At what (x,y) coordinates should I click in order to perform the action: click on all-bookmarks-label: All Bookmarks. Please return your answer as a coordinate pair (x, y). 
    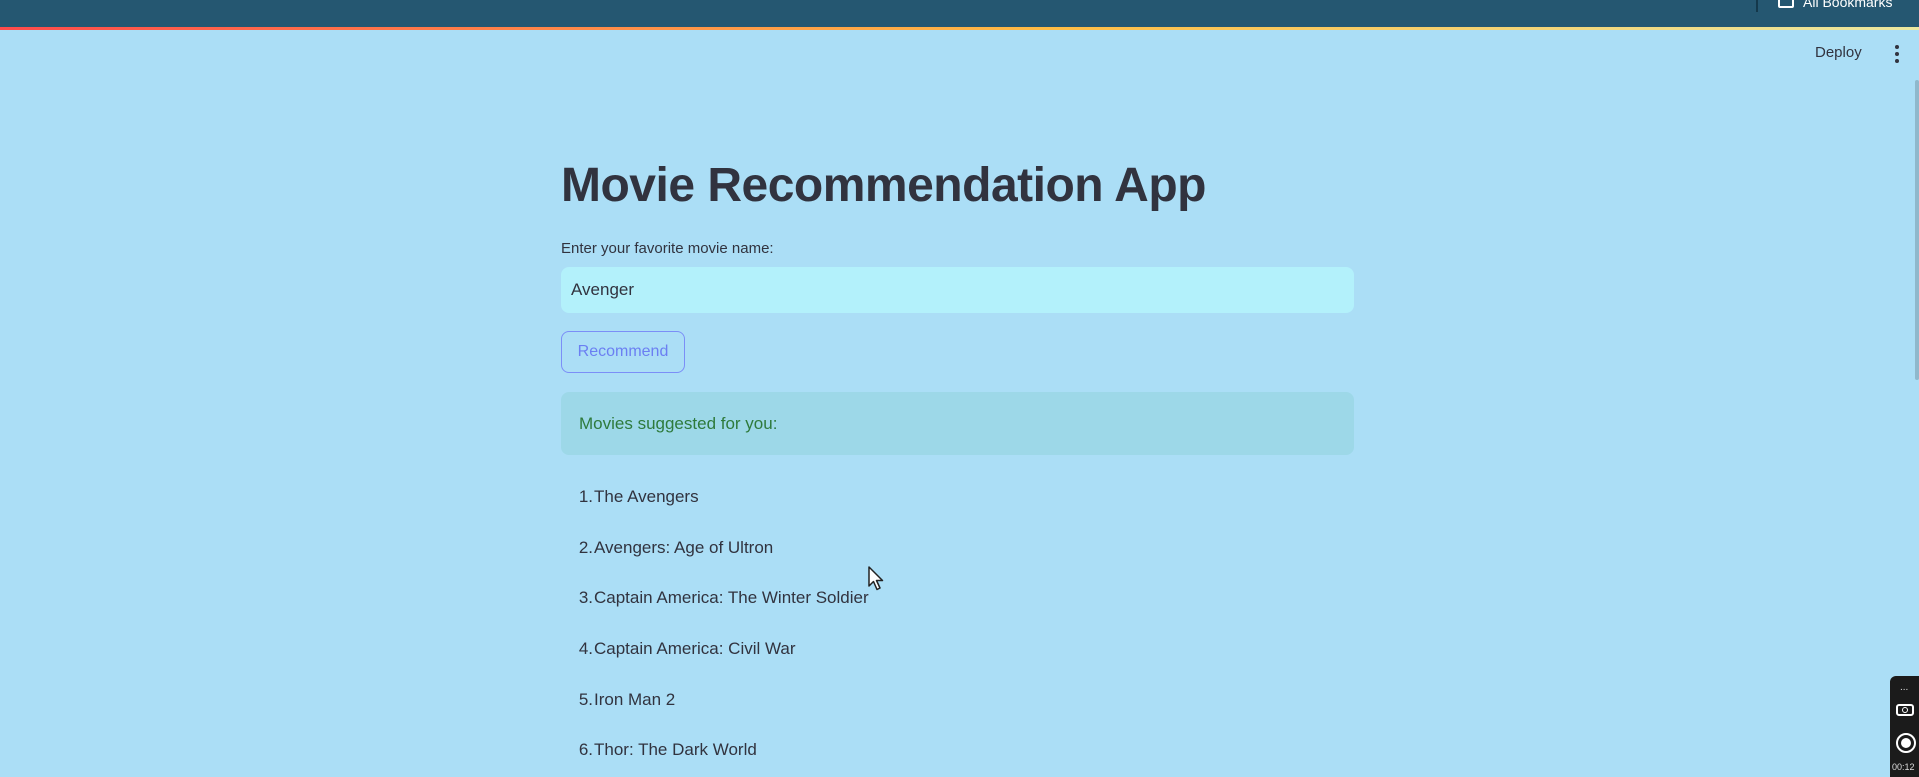
    Looking at the image, I should click on (1848, 5).